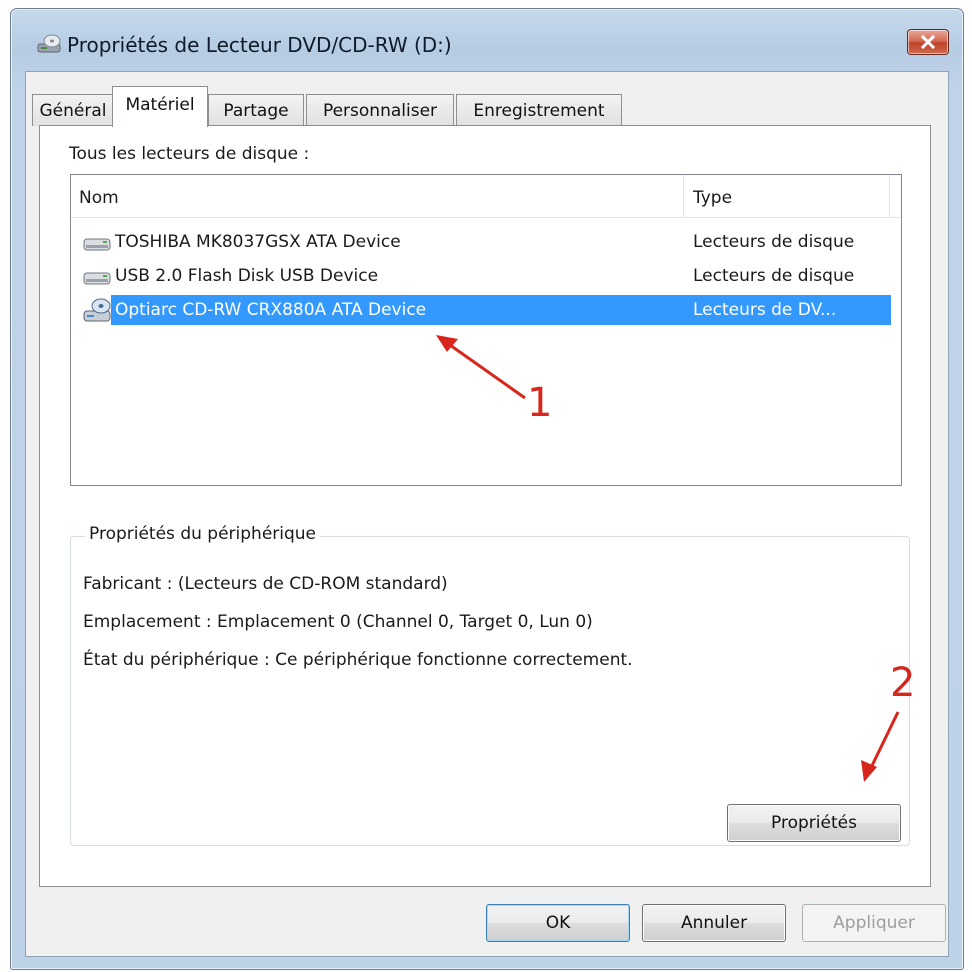 The height and width of the screenshot is (972, 972). I want to click on tab-sharing: Partage, so click(256, 110).